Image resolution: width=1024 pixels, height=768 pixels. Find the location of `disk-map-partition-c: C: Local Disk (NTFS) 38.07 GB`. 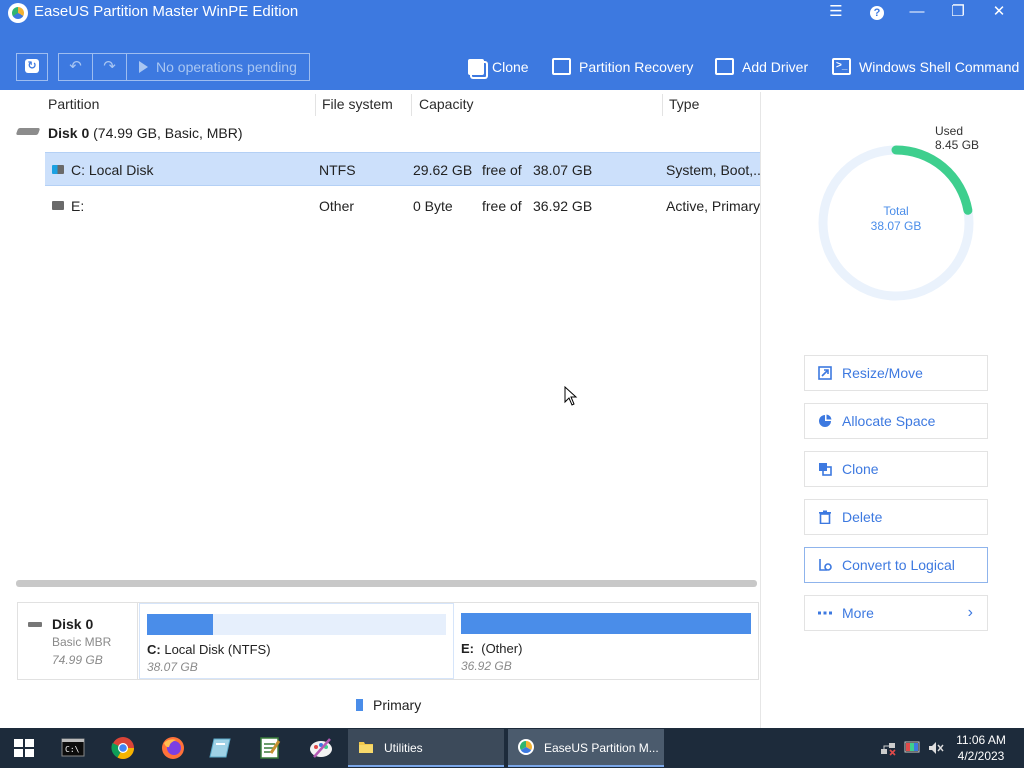

disk-map-partition-c: C: Local Disk (NTFS) 38.07 GB is located at coordinates (296, 641).